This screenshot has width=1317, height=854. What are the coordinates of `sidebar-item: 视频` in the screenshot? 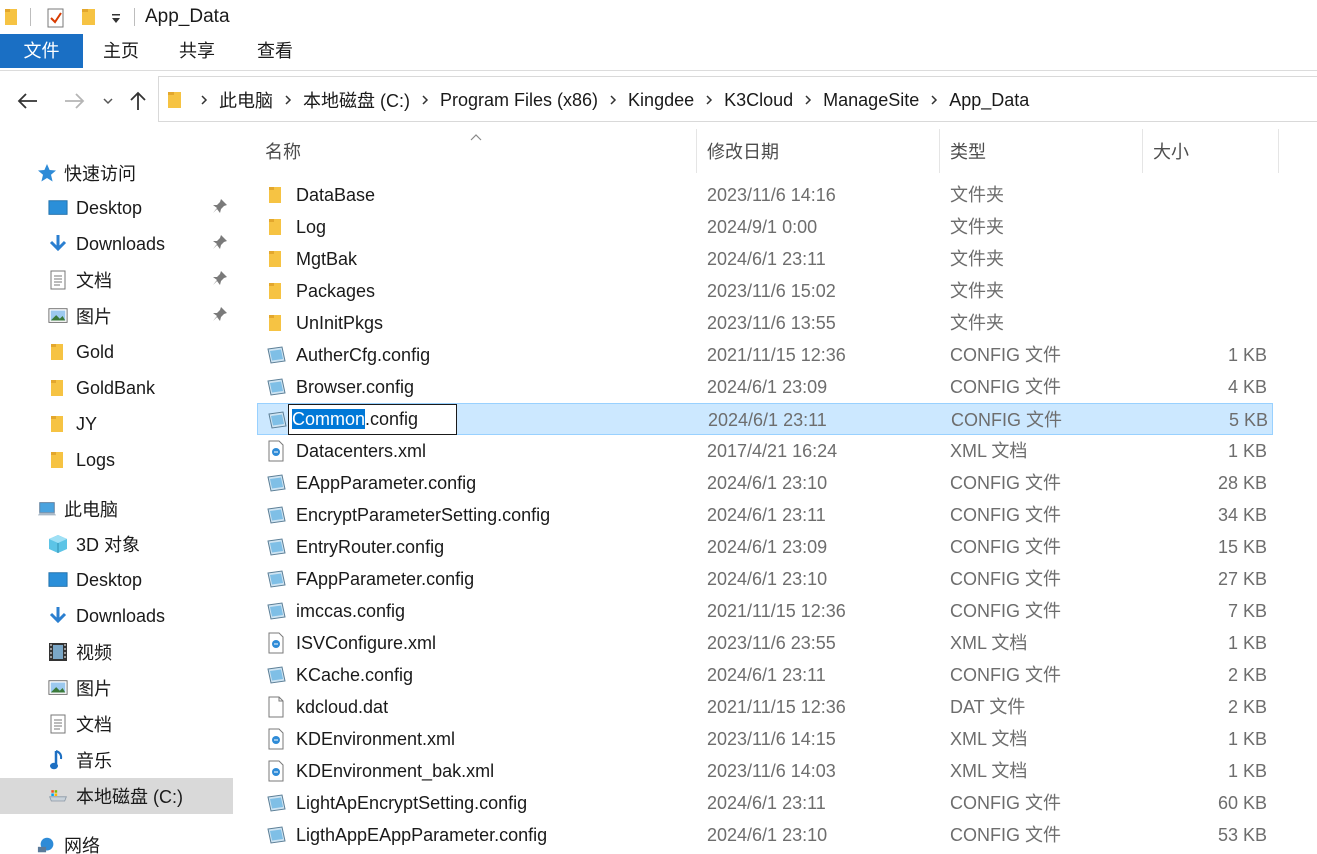 It's located at (116, 652).